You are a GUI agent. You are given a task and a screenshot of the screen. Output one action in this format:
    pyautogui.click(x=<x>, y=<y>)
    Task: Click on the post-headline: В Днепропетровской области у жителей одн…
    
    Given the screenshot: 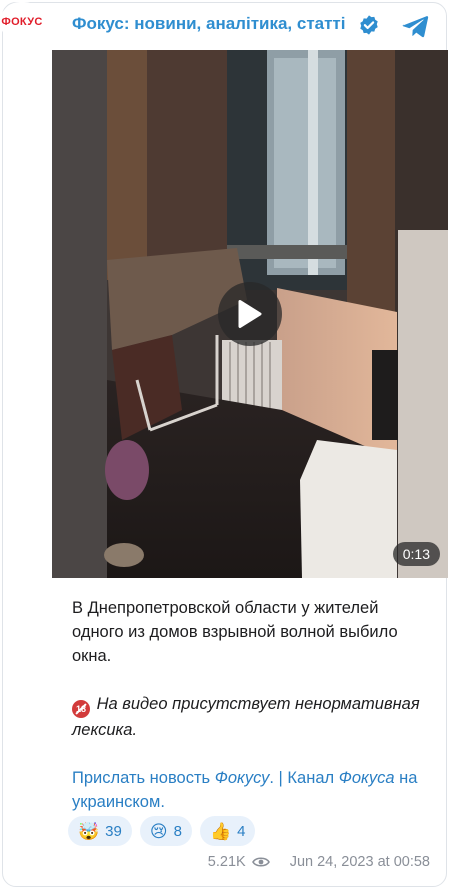 What is the action you would take?
    pyautogui.click(x=235, y=632)
    